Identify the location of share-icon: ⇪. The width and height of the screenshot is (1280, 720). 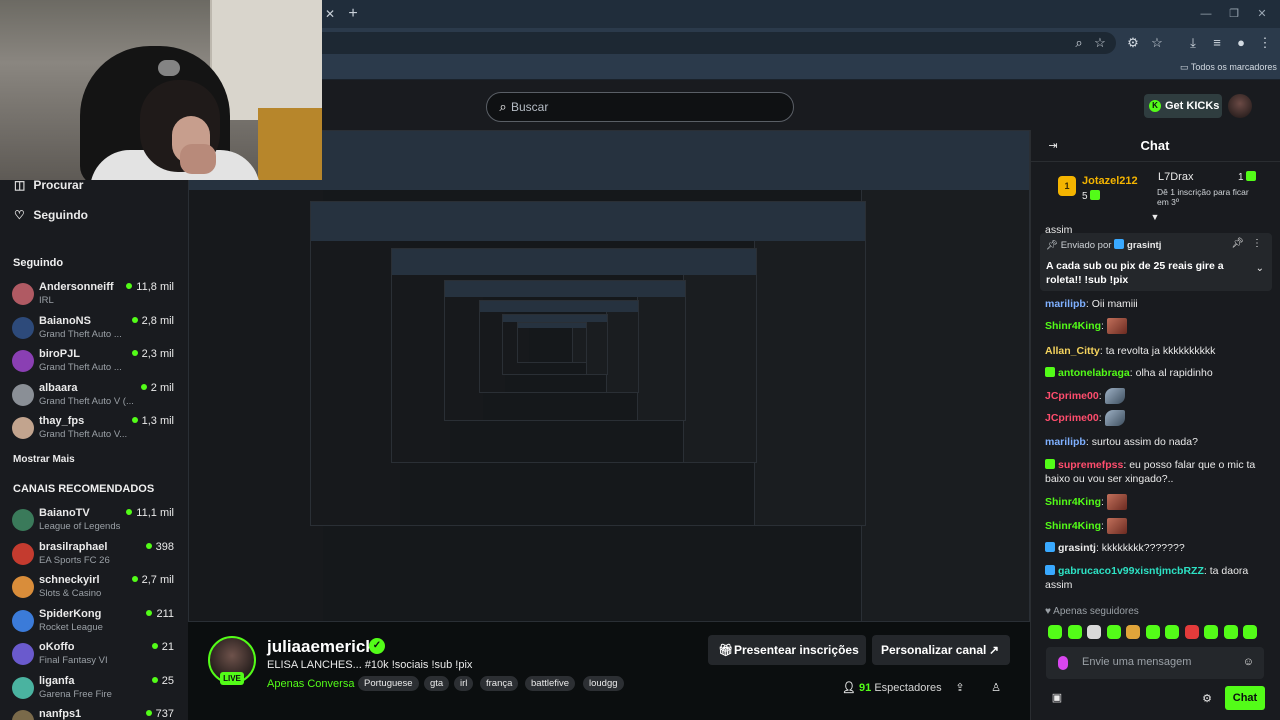
(960, 688).